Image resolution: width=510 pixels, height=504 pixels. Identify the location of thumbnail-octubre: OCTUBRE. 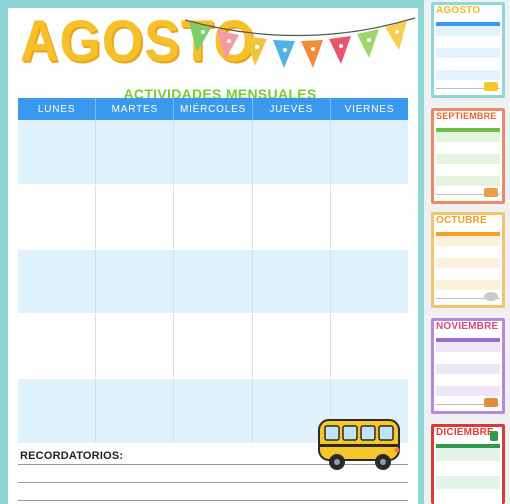
(468, 260).